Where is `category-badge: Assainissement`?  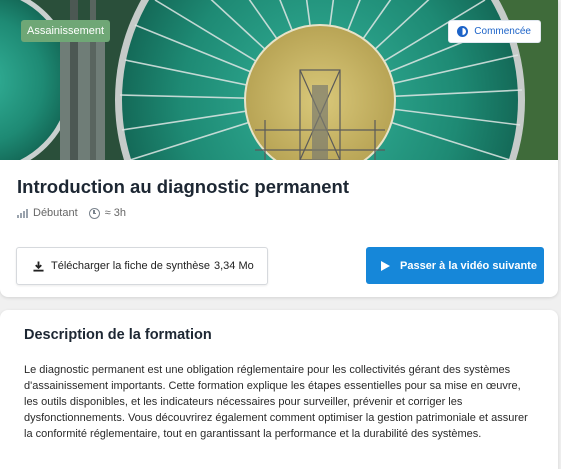 category-badge: Assainissement is located at coordinates (66, 31).